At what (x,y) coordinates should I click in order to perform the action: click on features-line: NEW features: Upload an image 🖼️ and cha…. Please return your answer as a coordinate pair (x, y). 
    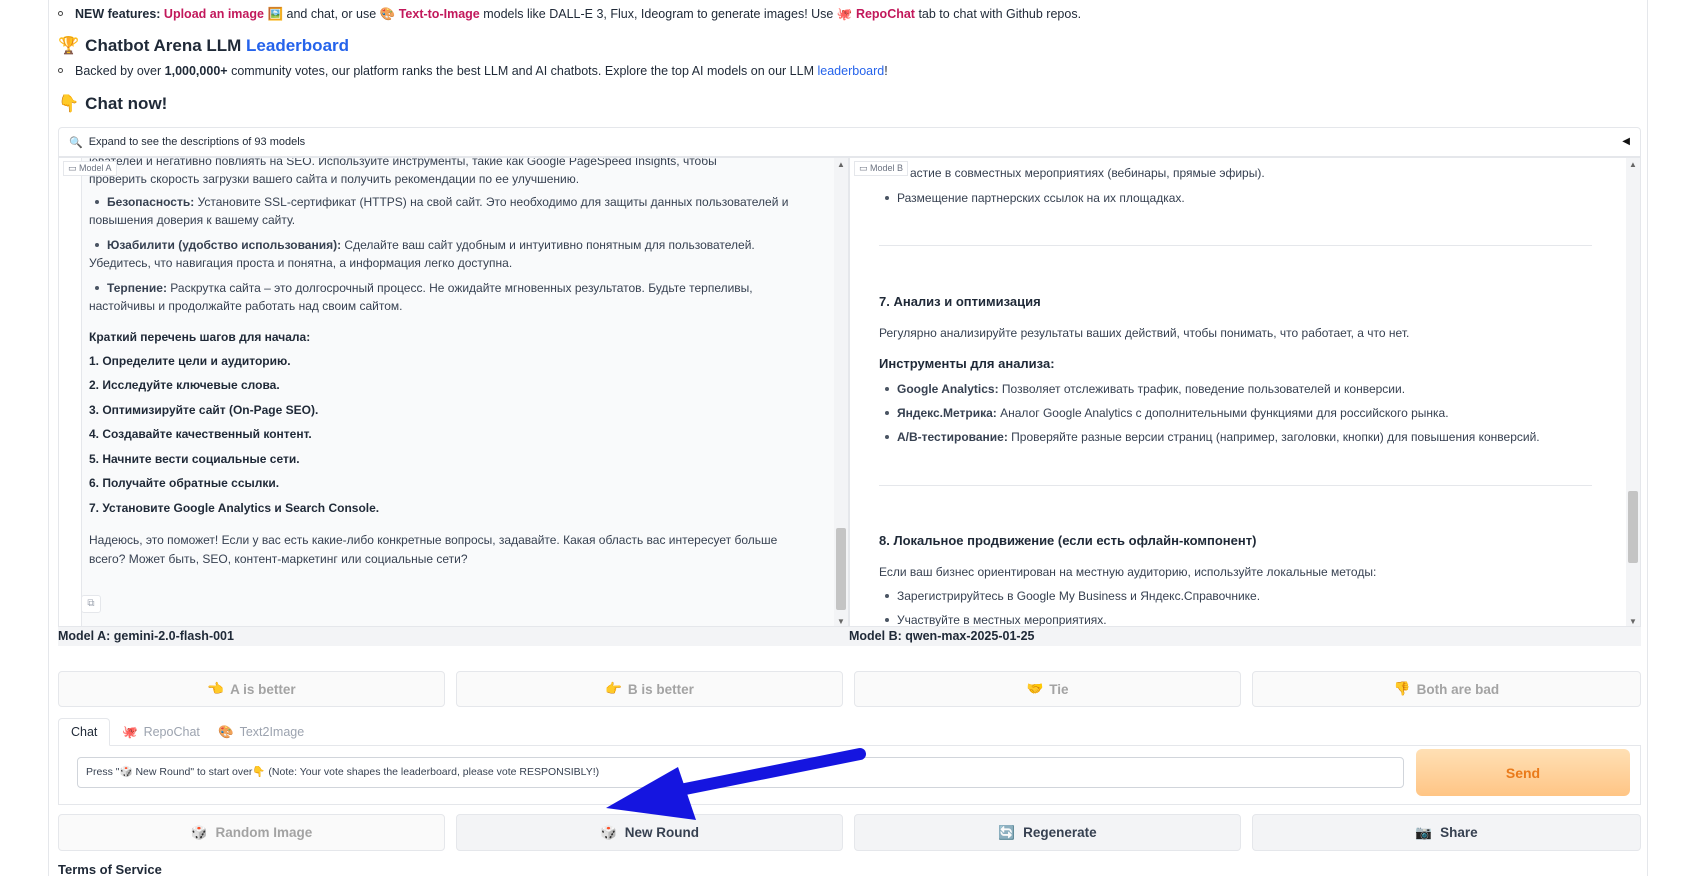
    Looking at the image, I should click on (569, 14).